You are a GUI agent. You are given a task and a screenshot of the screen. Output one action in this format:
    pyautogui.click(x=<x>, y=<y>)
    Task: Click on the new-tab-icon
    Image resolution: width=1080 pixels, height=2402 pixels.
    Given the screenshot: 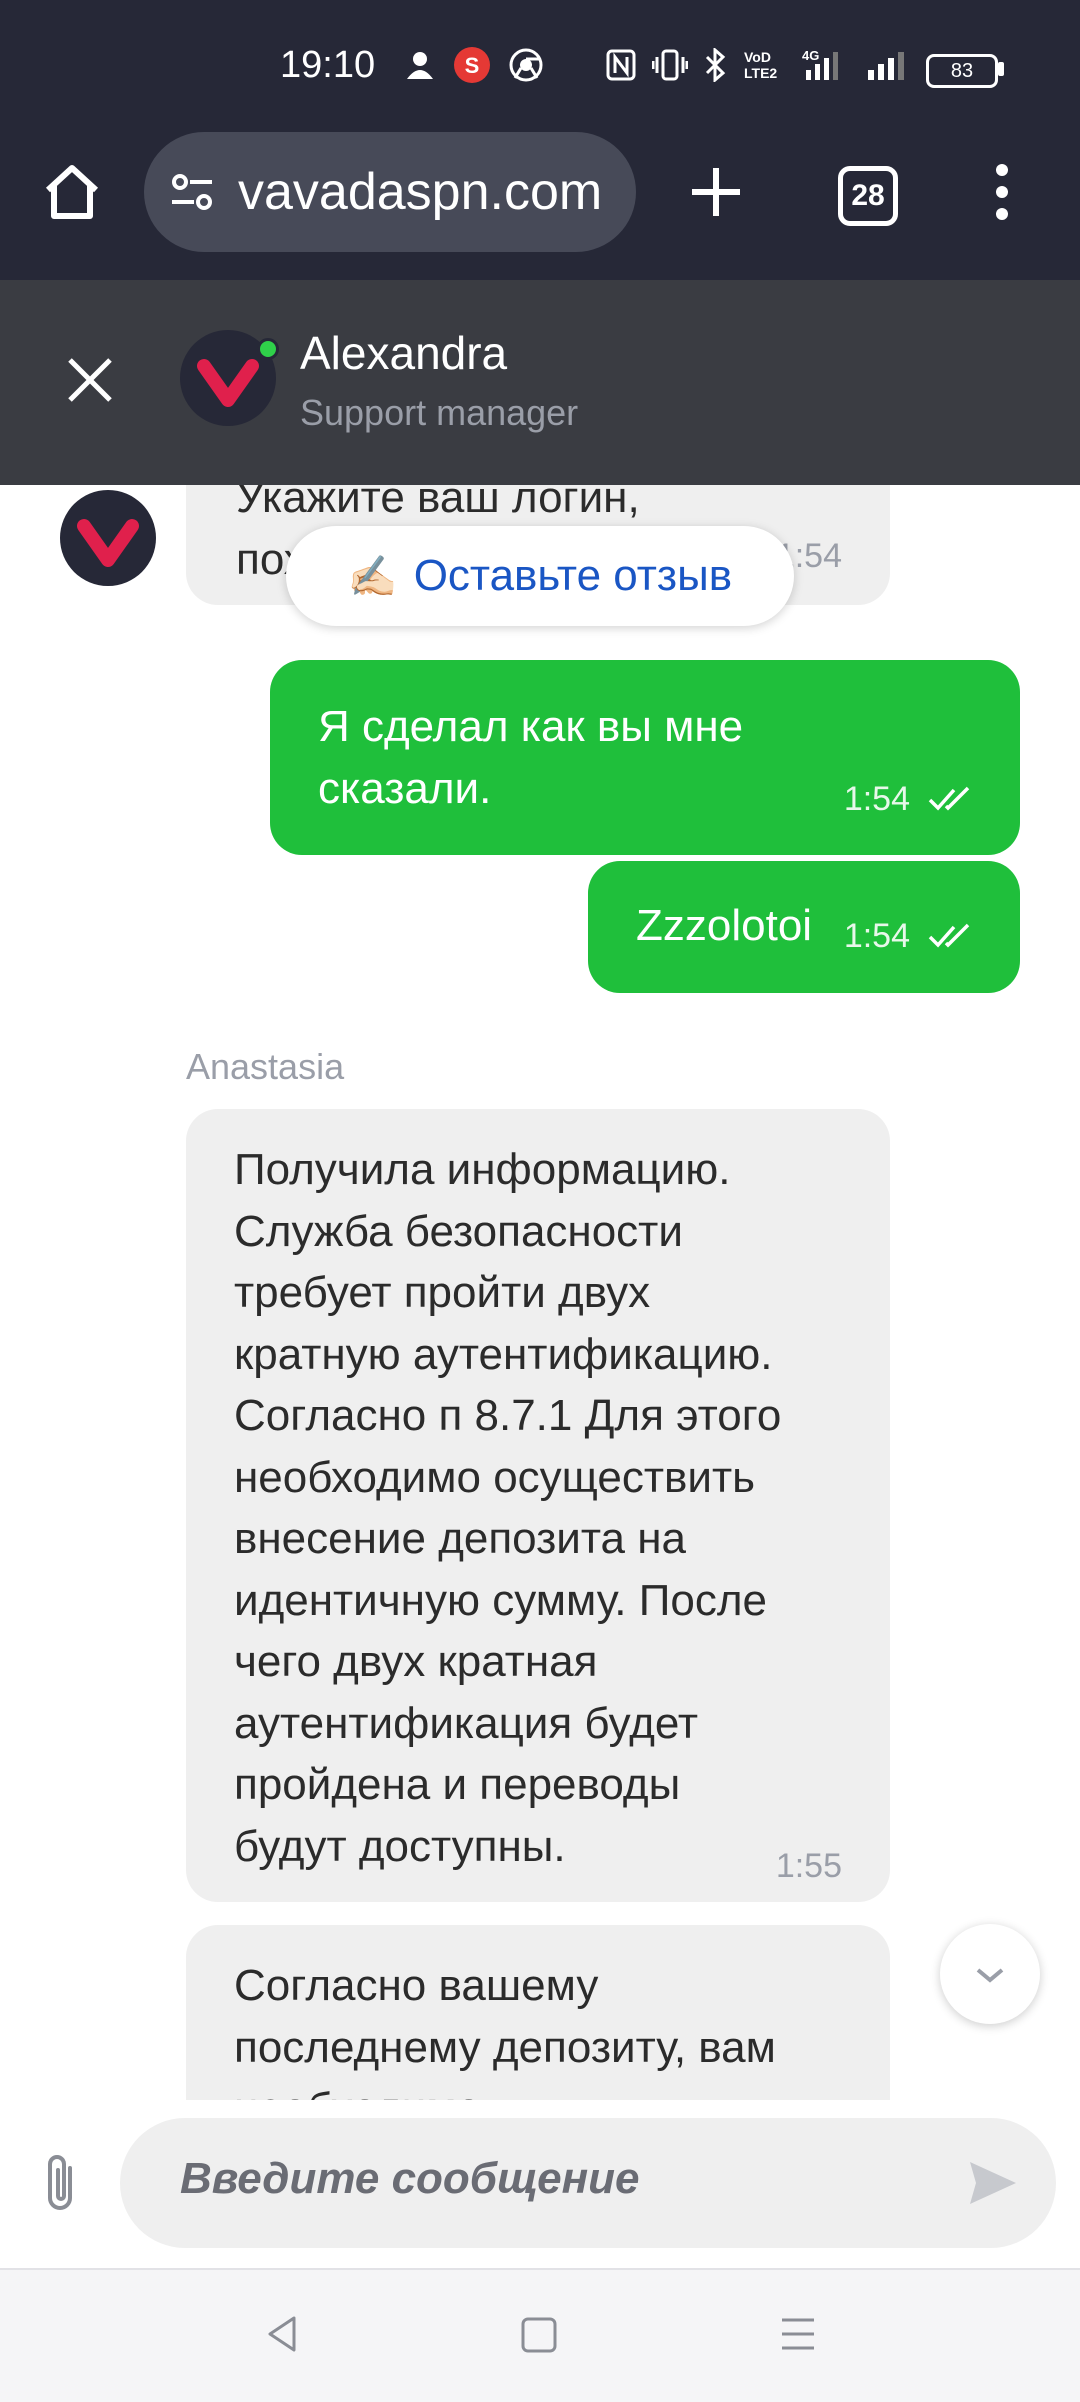 What is the action you would take?
    pyautogui.click(x=716, y=192)
    